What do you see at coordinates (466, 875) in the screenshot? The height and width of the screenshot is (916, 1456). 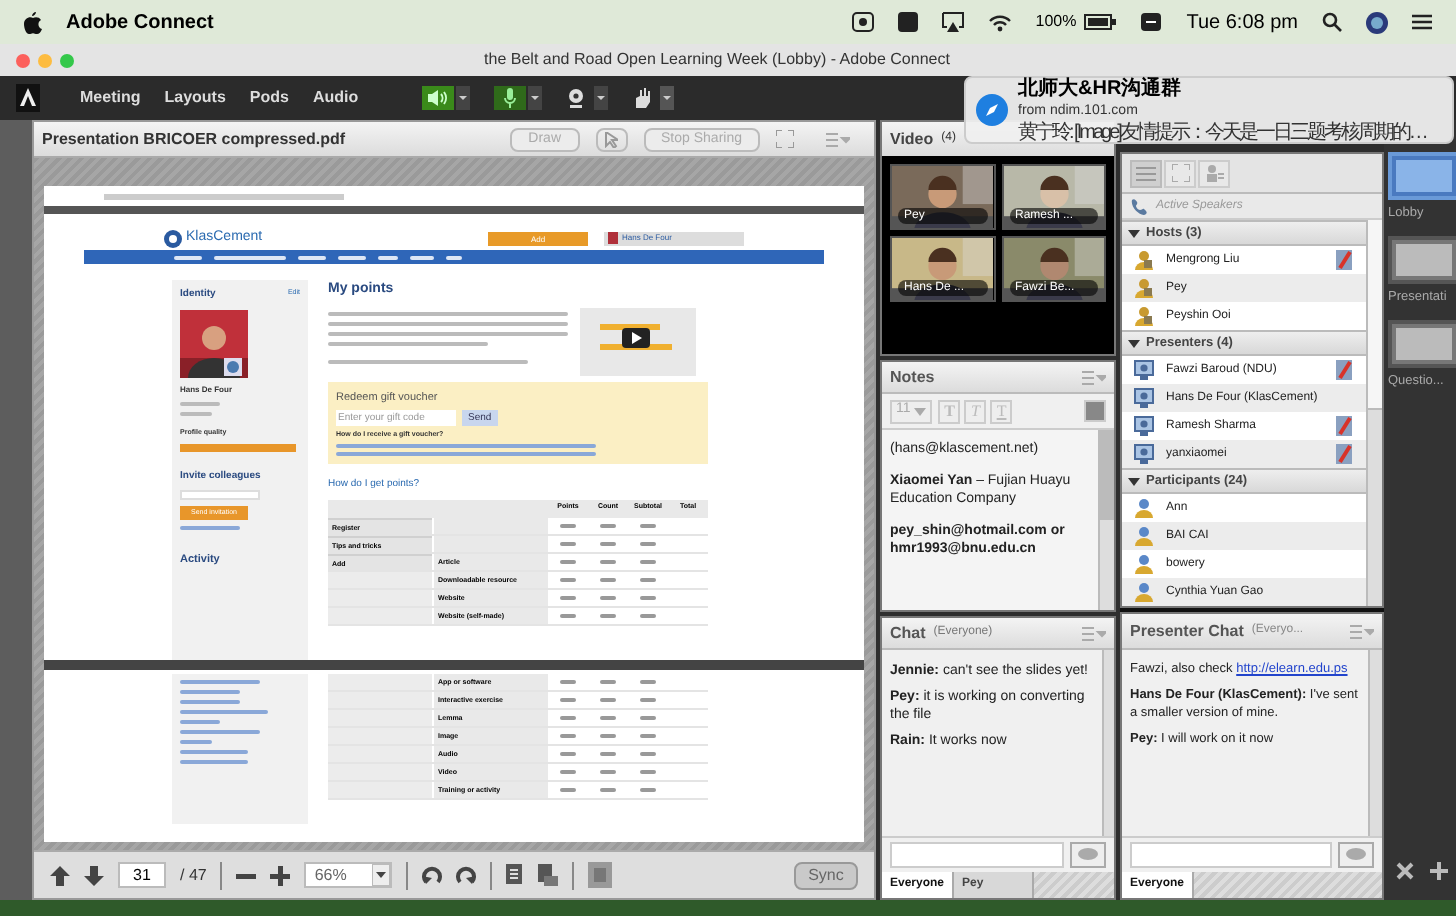 I see `rotate-right-icon` at bounding box center [466, 875].